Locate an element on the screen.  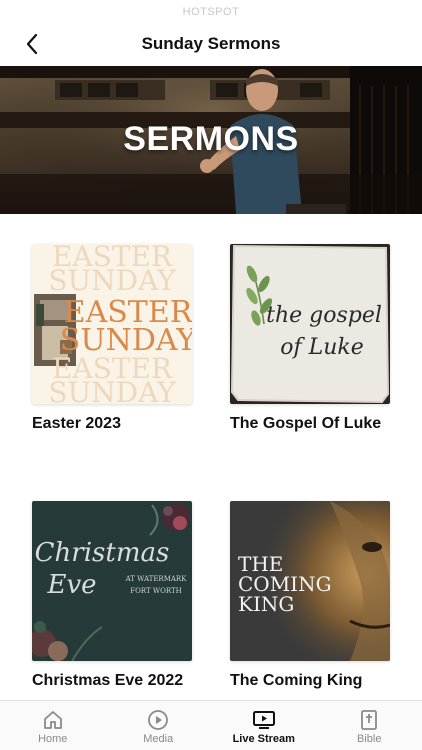
sermon-thumbnail: the gospel of Luke is located at coordinates (310, 324).